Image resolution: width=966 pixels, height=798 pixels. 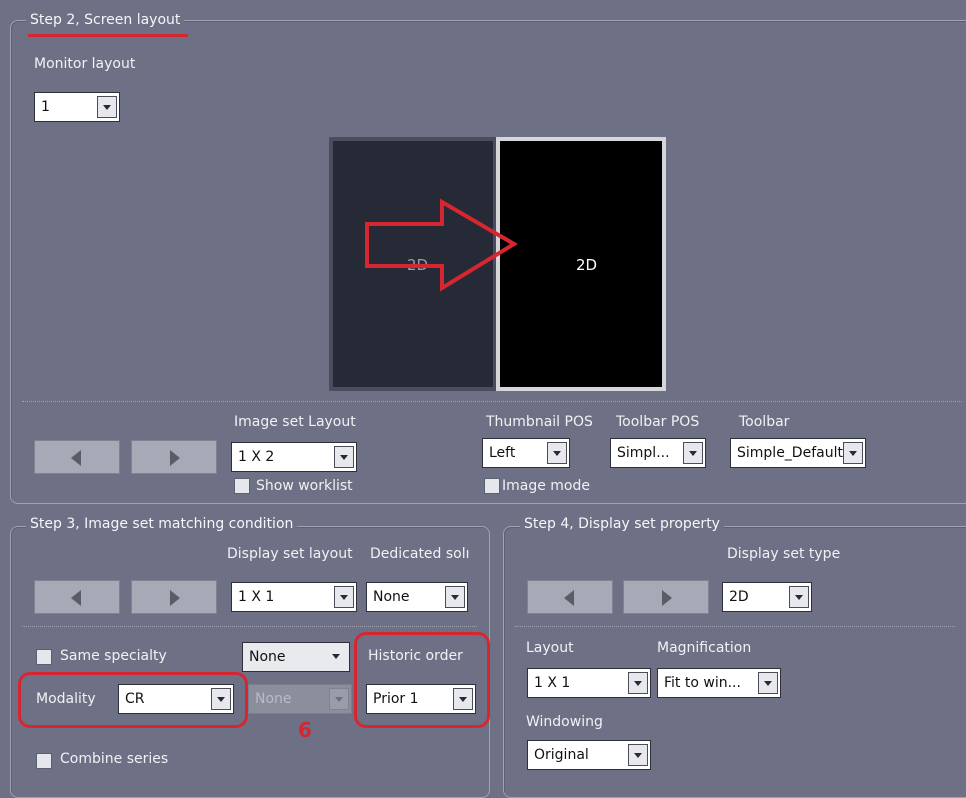 What do you see at coordinates (249, 626) in the screenshot?
I see `step3-divider` at bounding box center [249, 626].